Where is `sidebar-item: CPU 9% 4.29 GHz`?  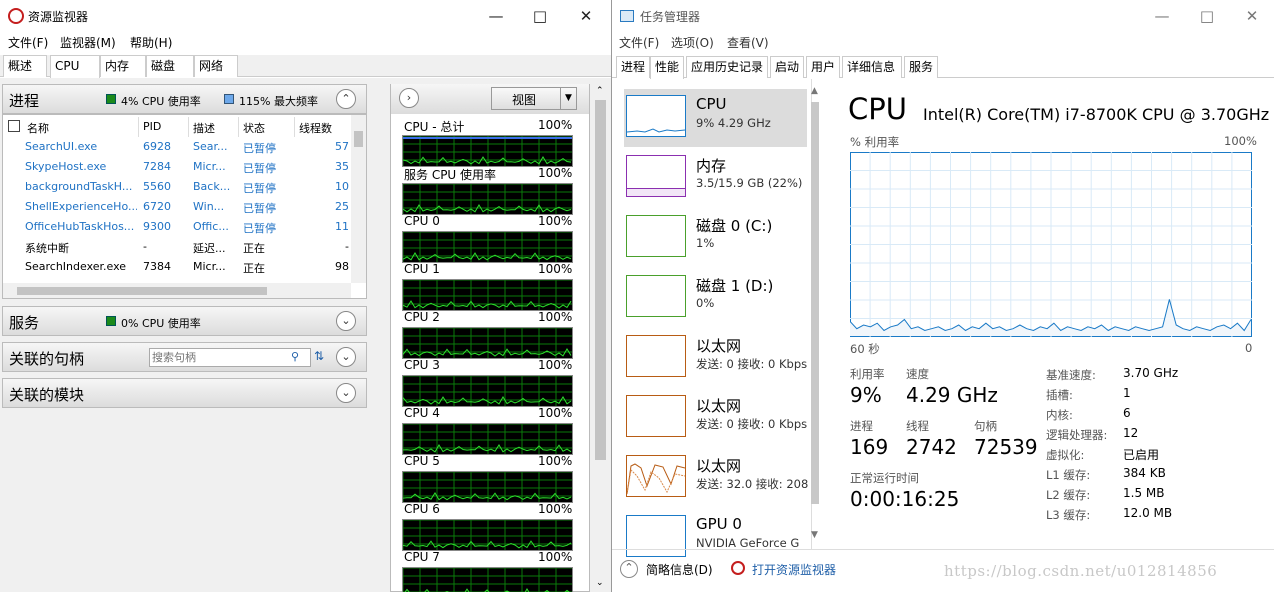
sidebar-item: CPU 9% 4.29 GHz is located at coordinates (715, 118).